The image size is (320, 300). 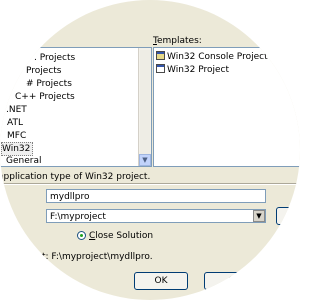 I want to click on name-input: mydllpro, so click(x=156, y=196).